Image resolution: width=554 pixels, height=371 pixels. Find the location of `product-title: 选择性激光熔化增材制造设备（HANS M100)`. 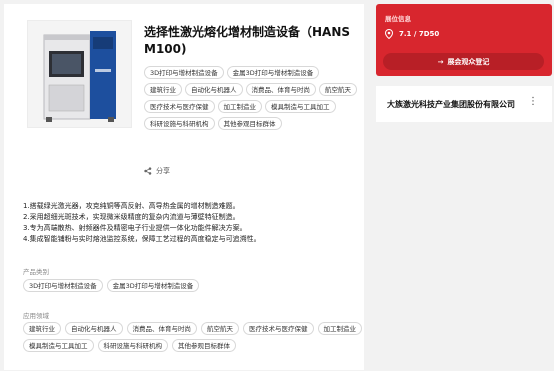

product-title: 选择性激光熔化增材制造设备（HANS M100) is located at coordinates (247, 40).